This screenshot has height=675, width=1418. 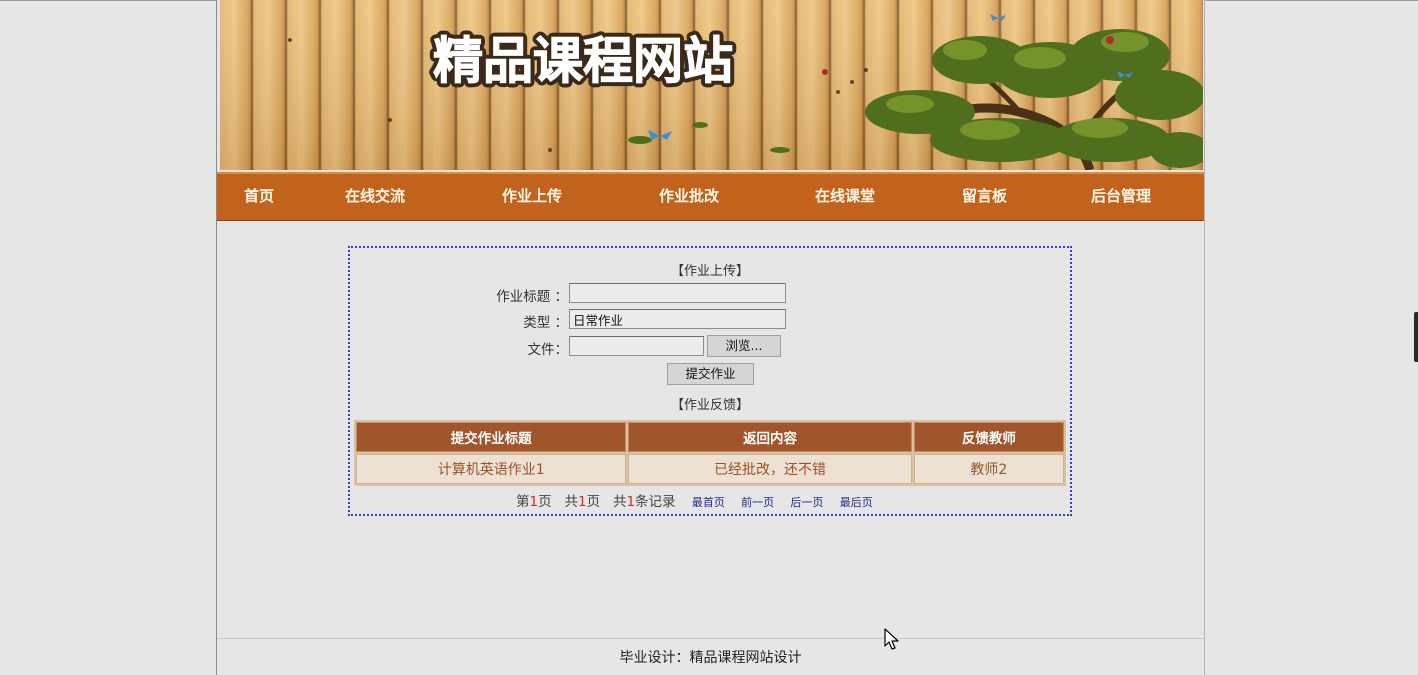 I want to click on pager-total-records-prefix: 共, so click(x=619, y=502).